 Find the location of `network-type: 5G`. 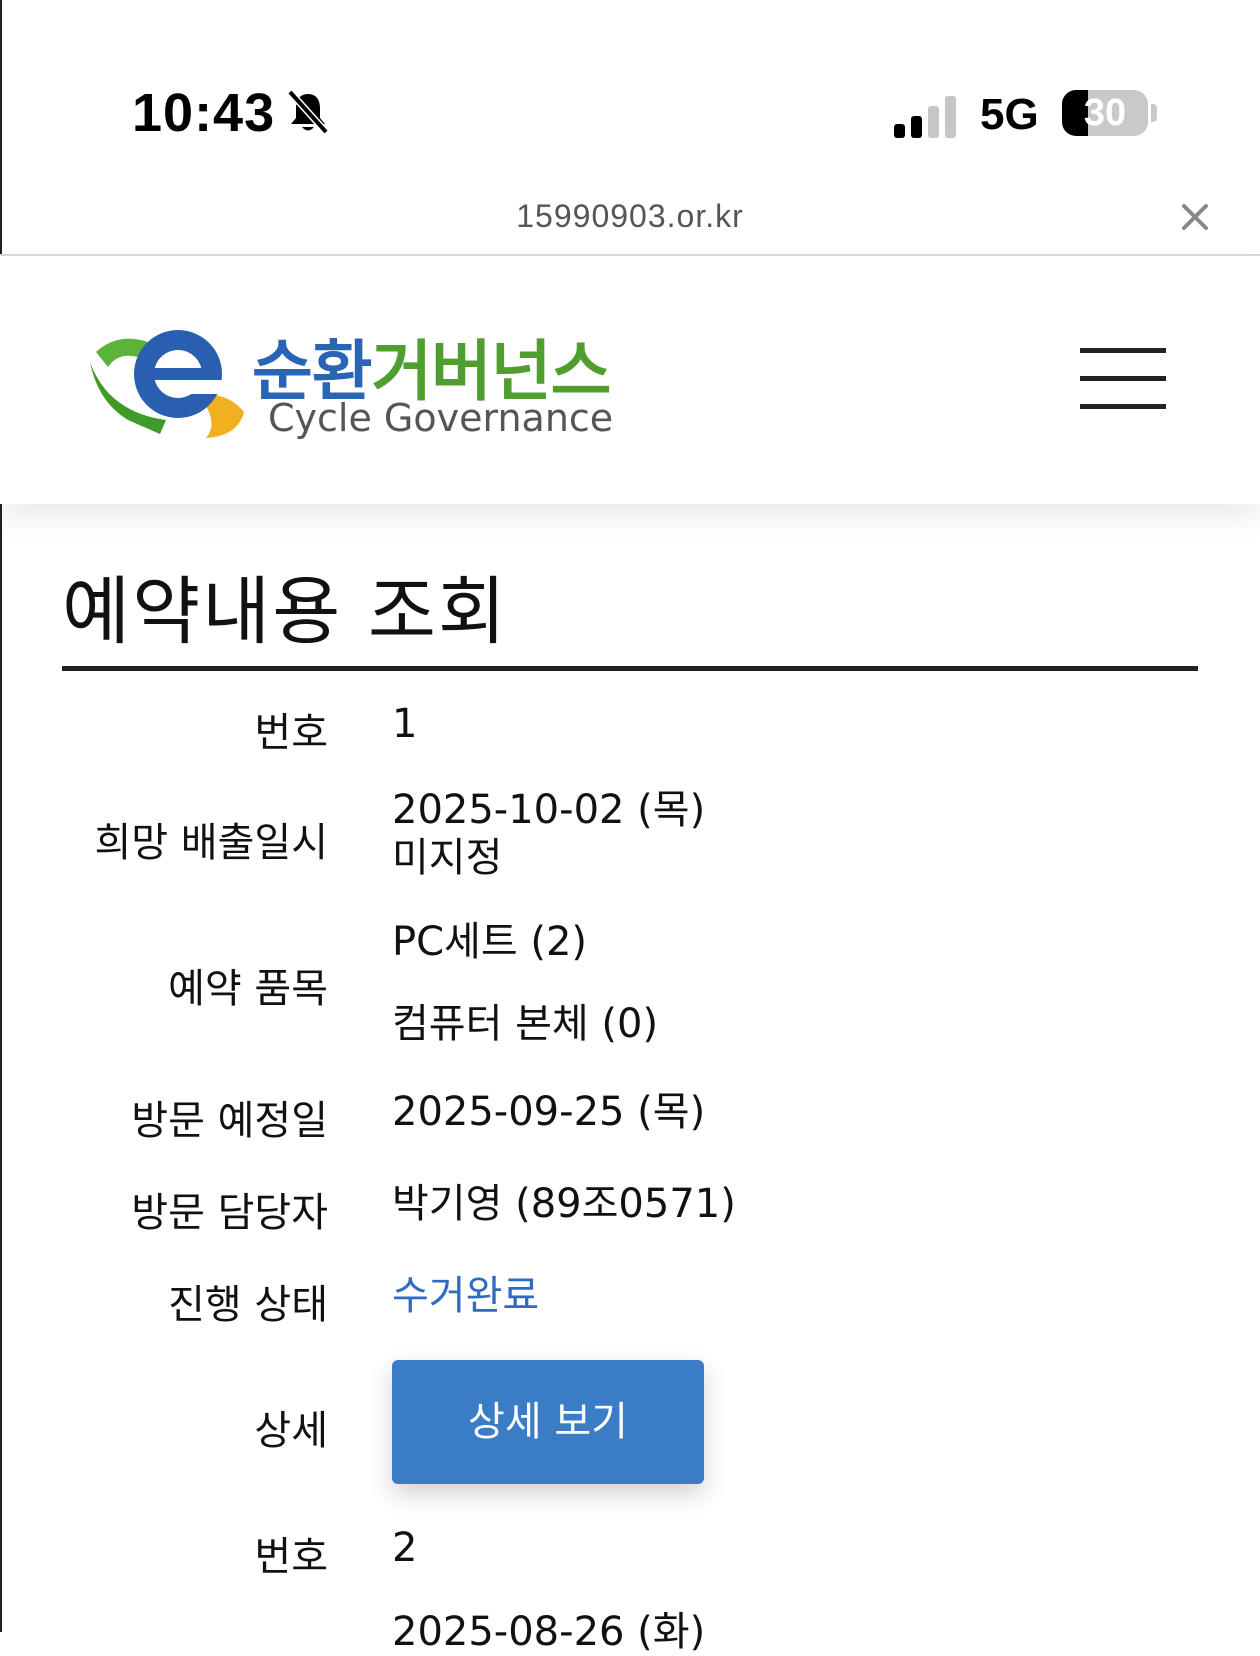

network-type: 5G is located at coordinates (1009, 114).